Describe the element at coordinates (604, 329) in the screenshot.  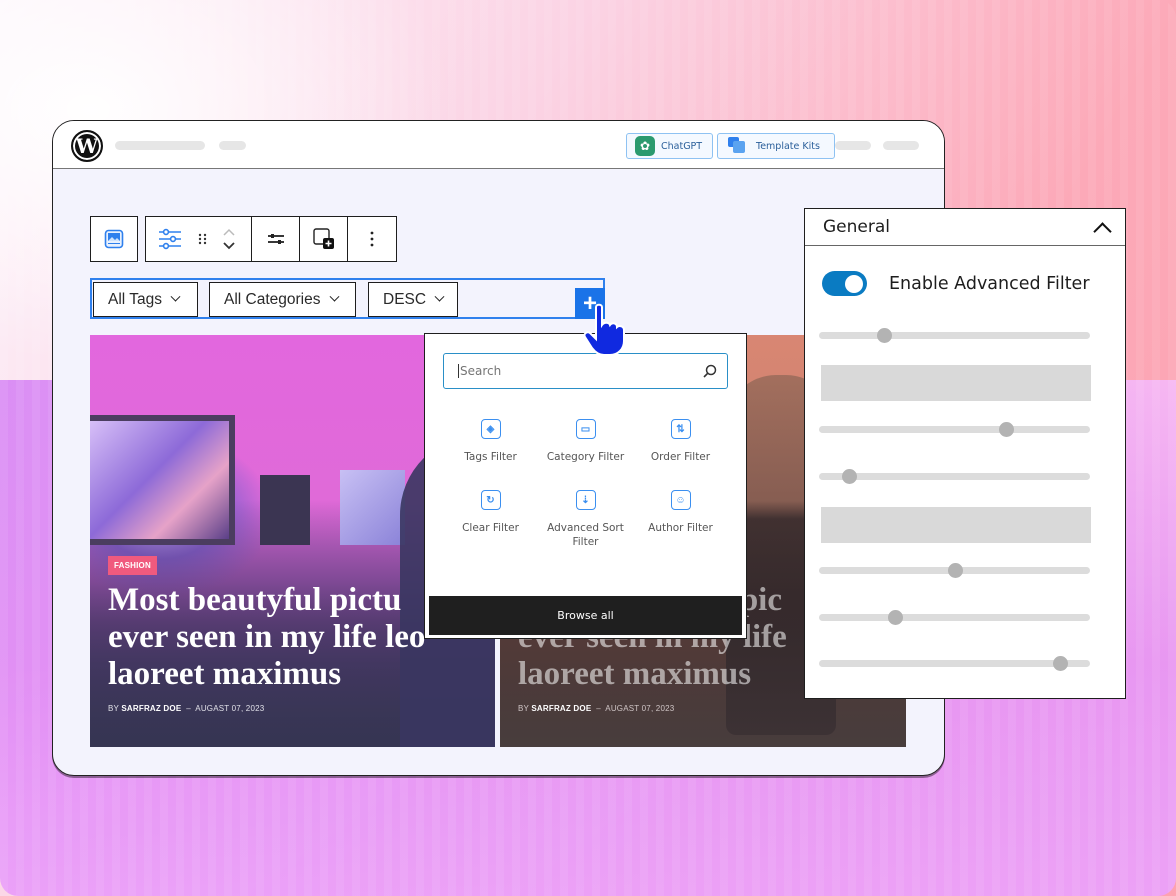
I see `hand-pointer-cursor-icon` at that location.